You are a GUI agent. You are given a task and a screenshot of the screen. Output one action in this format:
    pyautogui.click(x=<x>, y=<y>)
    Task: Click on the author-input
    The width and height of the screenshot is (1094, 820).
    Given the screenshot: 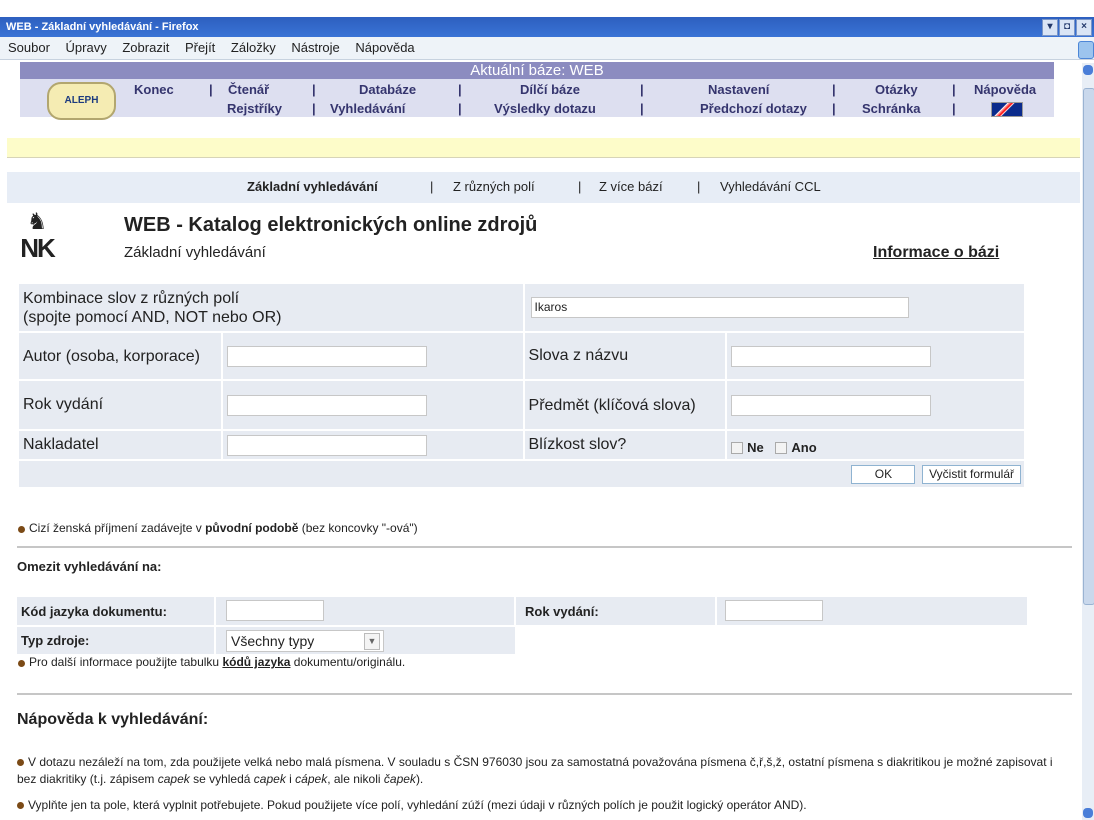 What is the action you would take?
    pyautogui.click(x=327, y=356)
    